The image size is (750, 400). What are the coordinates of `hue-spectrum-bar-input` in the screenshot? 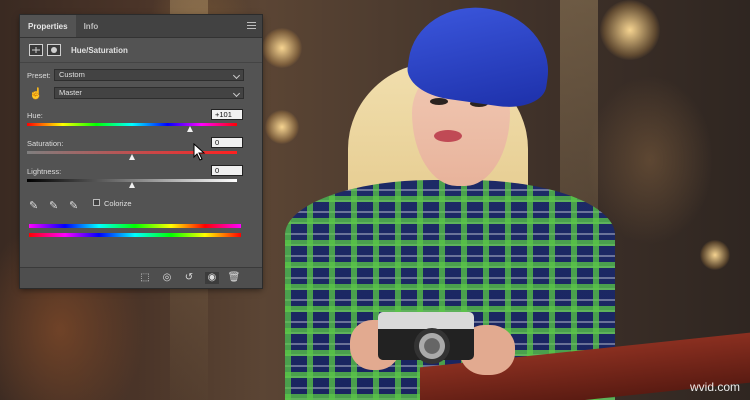 It's located at (135, 235).